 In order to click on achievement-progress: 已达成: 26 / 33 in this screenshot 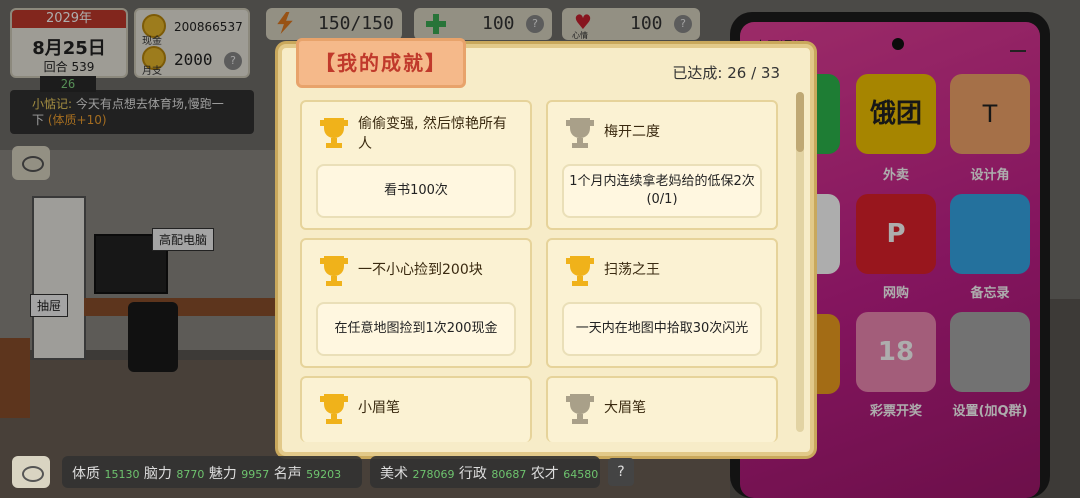, I will do `click(726, 73)`.